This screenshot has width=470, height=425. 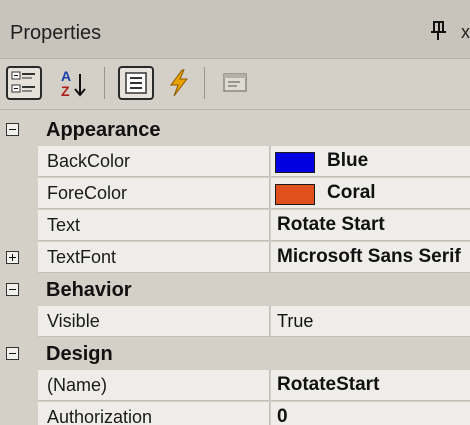 What do you see at coordinates (235, 29) in the screenshot?
I see `panel-titlebar: Properties x` at bounding box center [235, 29].